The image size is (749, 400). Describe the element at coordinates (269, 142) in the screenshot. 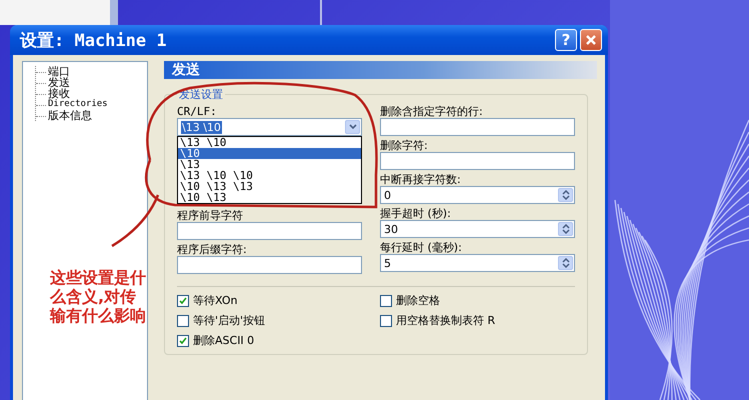

I see `dropdown-option: \13 \10` at that location.